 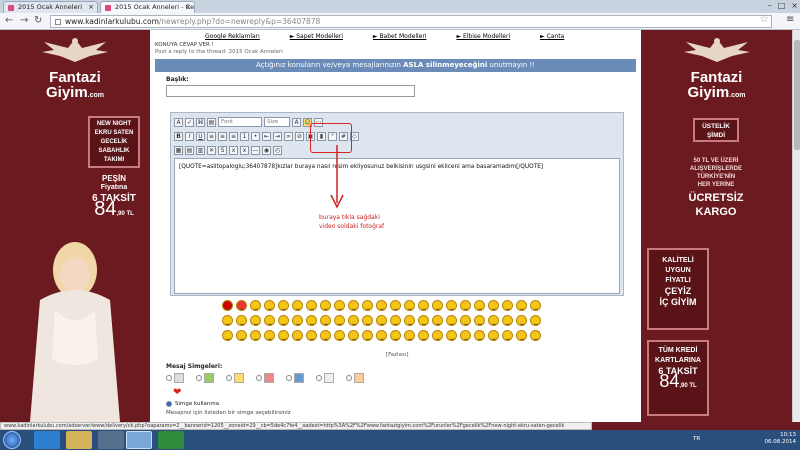 I want to click on more-smilies-link: [Fazlası], so click(x=397, y=355).